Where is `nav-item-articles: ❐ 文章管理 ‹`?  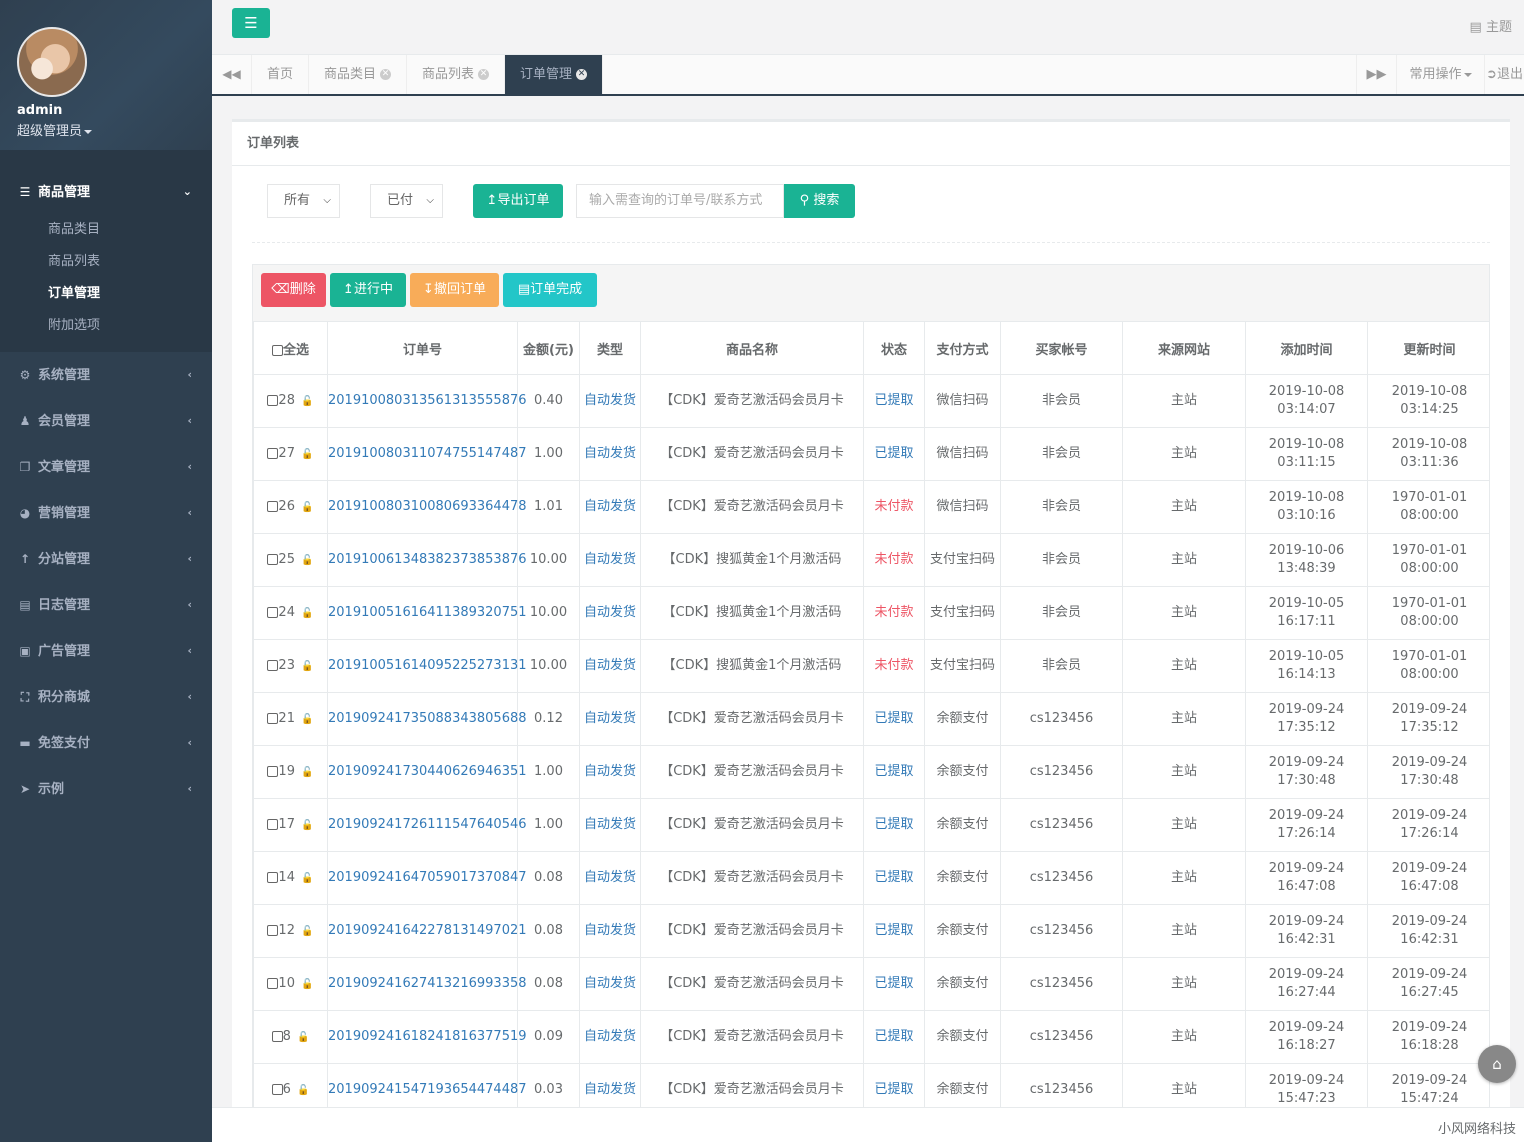
nav-item-articles: ❐ 文章管理 ‹ is located at coordinates (106, 467).